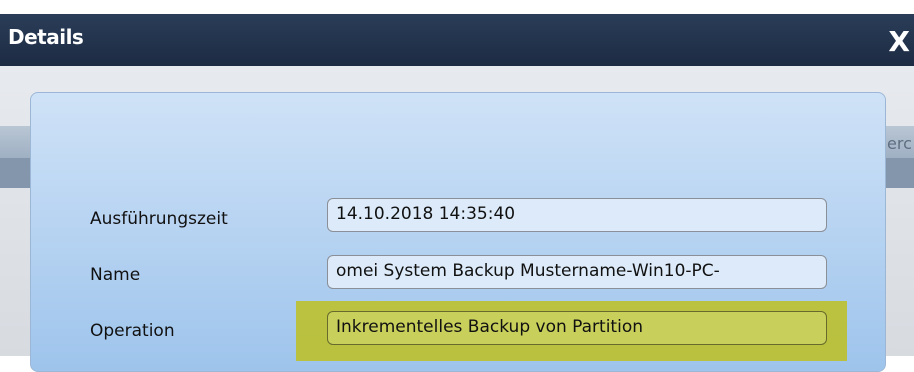 This screenshot has width=914, height=372. Describe the element at coordinates (159, 219) in the screenshot. I see `execution-time-label: Ausführungszeit` at that location.